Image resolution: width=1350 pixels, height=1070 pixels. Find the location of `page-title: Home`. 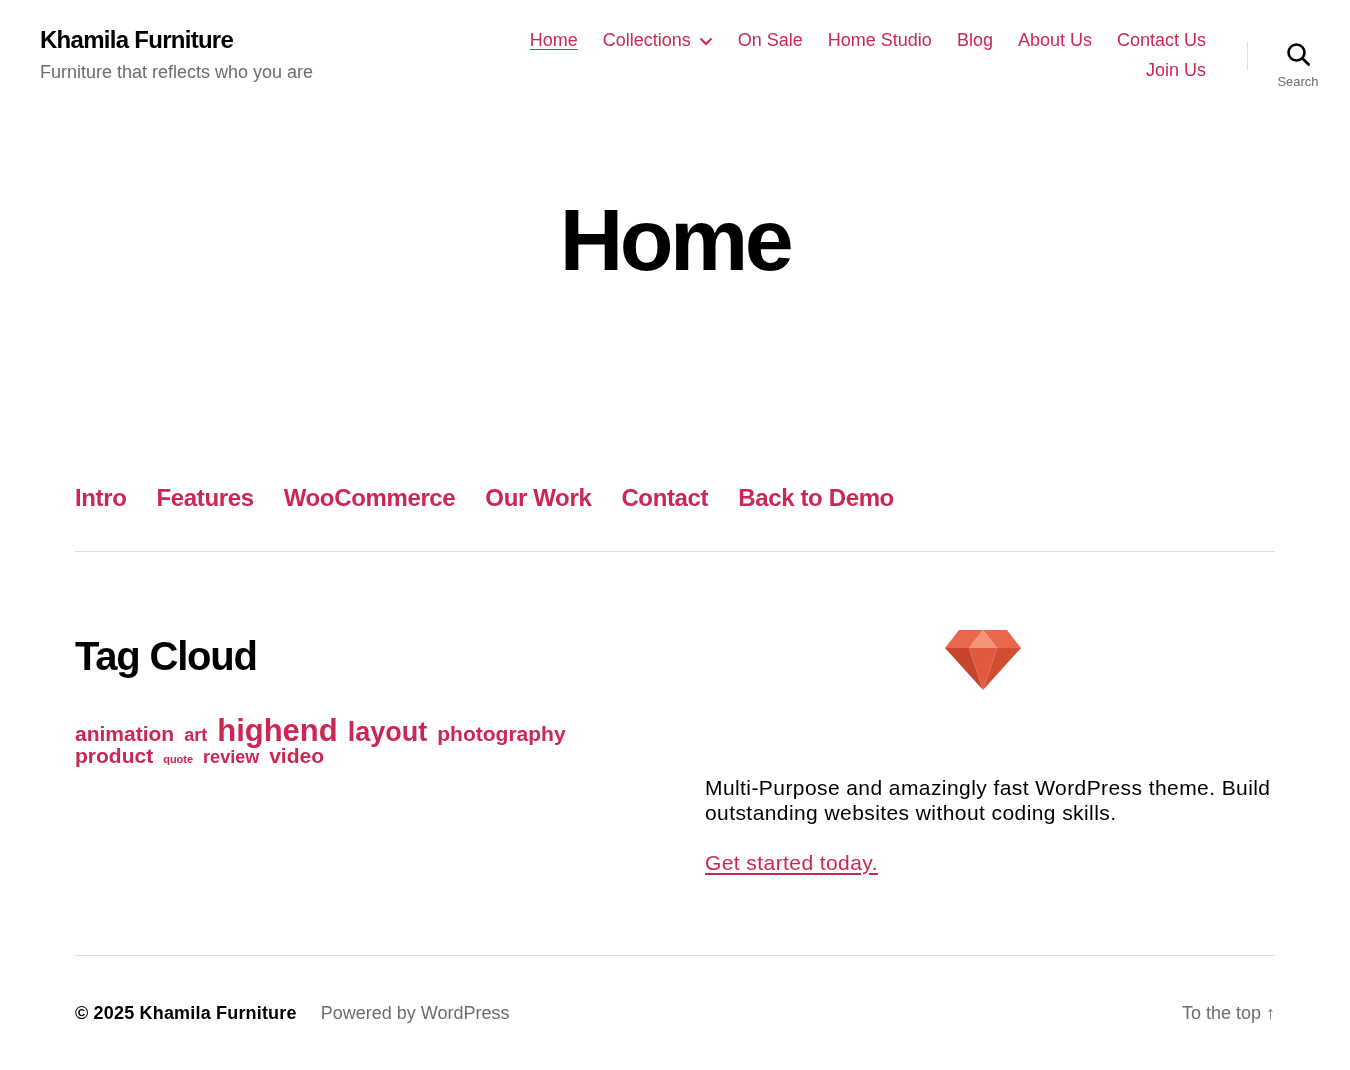

page-title: Home is located at coordinates (675, 240).